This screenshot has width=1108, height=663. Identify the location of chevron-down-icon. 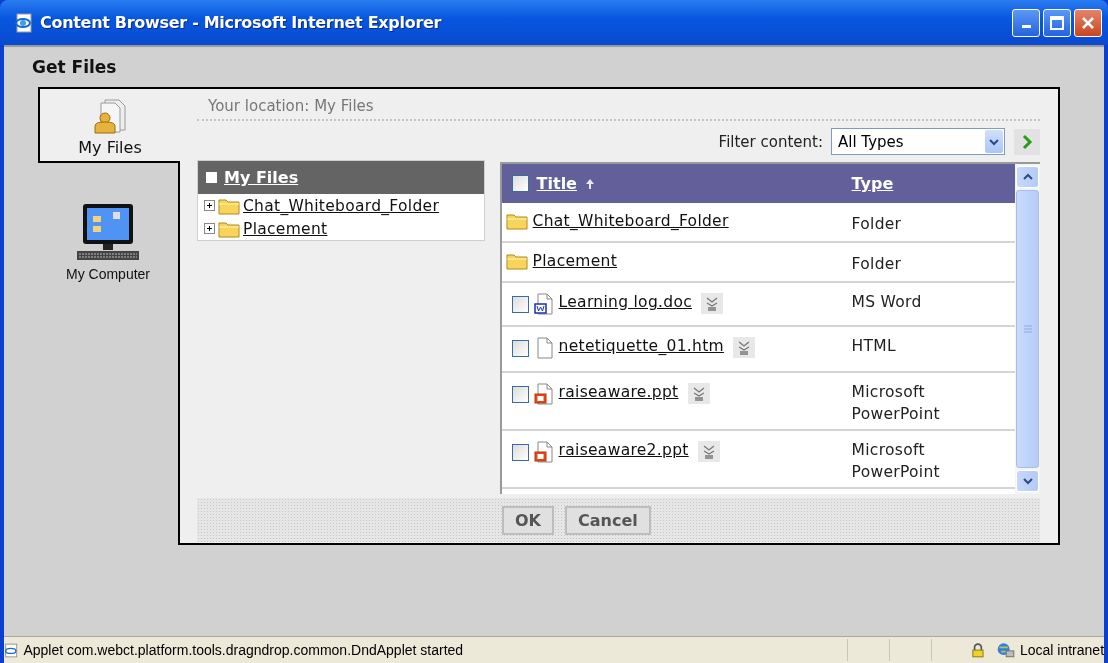
(994, 141).